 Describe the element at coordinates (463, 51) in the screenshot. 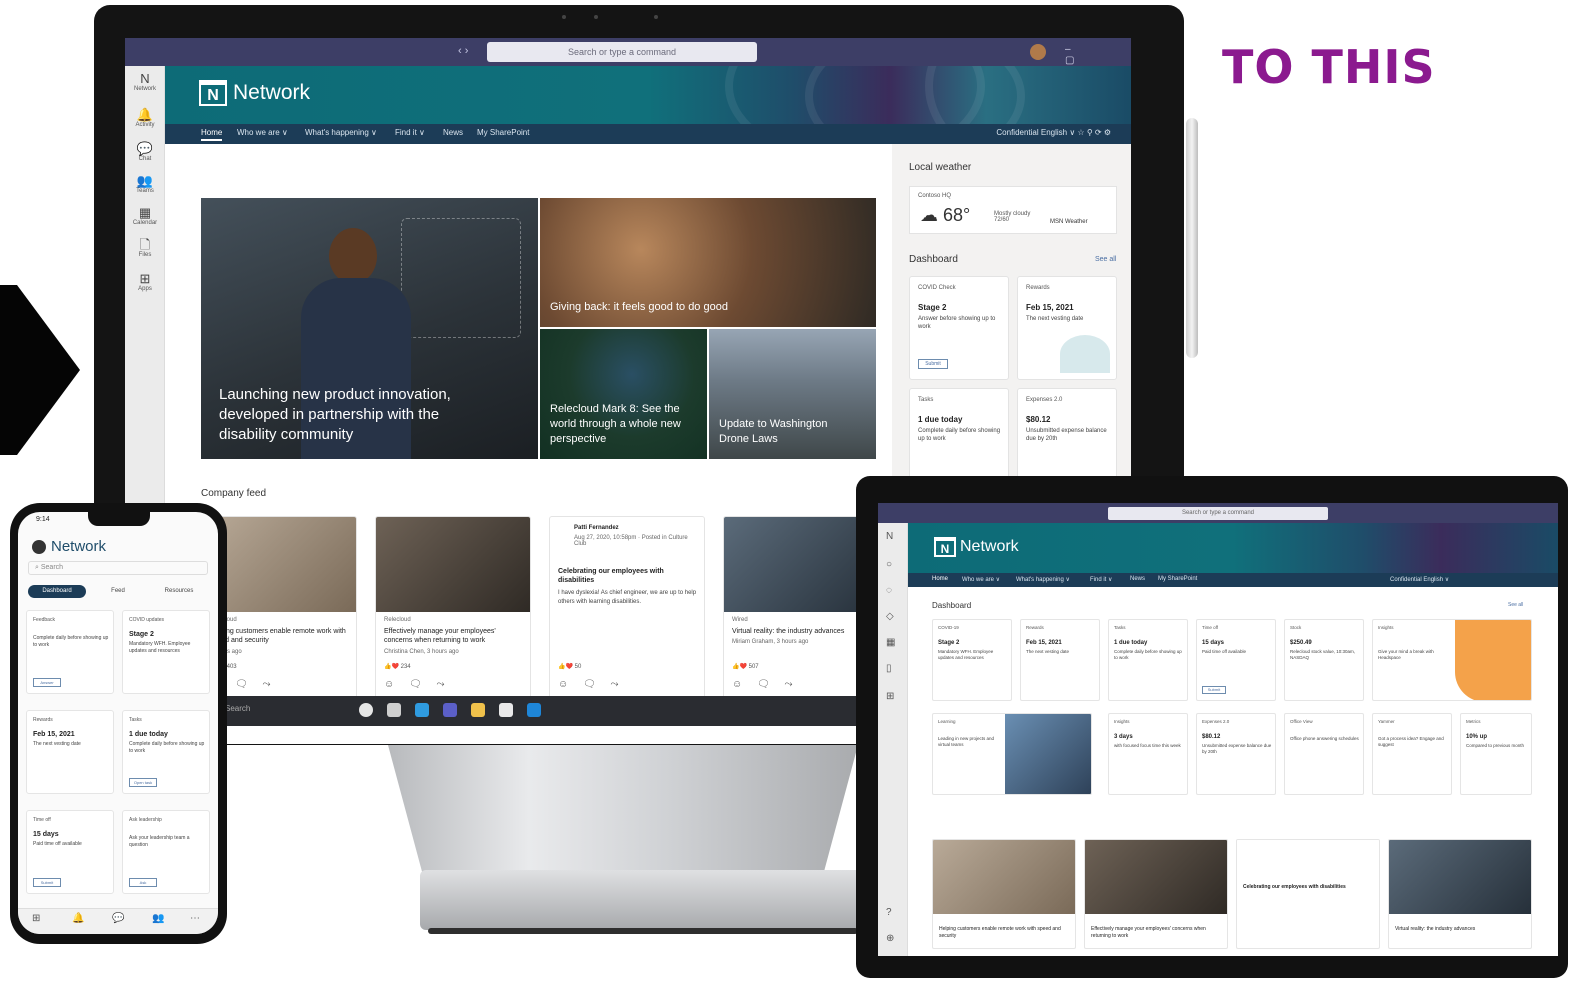

I see `history-nav-icon: ‹ ›` at that location.